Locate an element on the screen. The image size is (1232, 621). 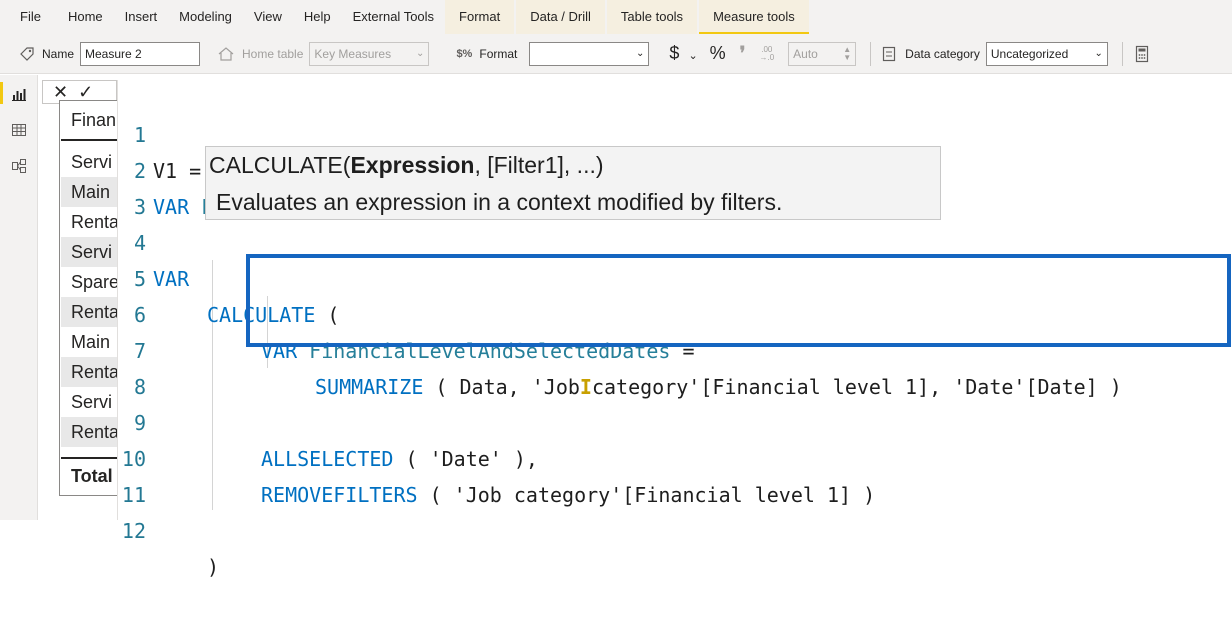
home-table-label: Home table is located at coordinates (273, 53).